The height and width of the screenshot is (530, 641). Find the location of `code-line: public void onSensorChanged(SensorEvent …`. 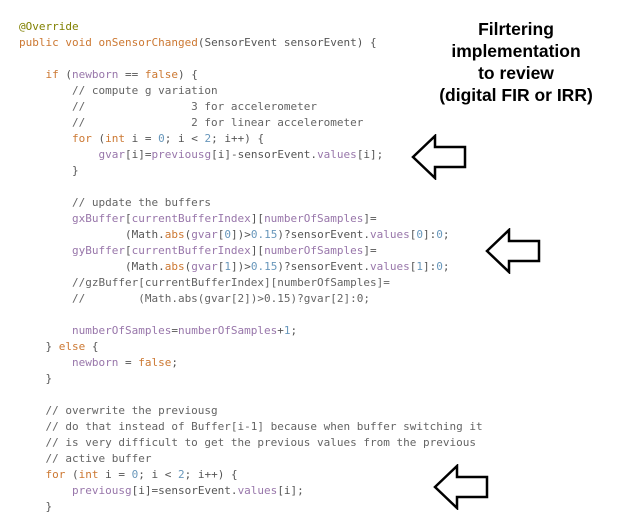

code-line: public void onSensorChanged(SensorEvent … is located at coordinates (198, 43).